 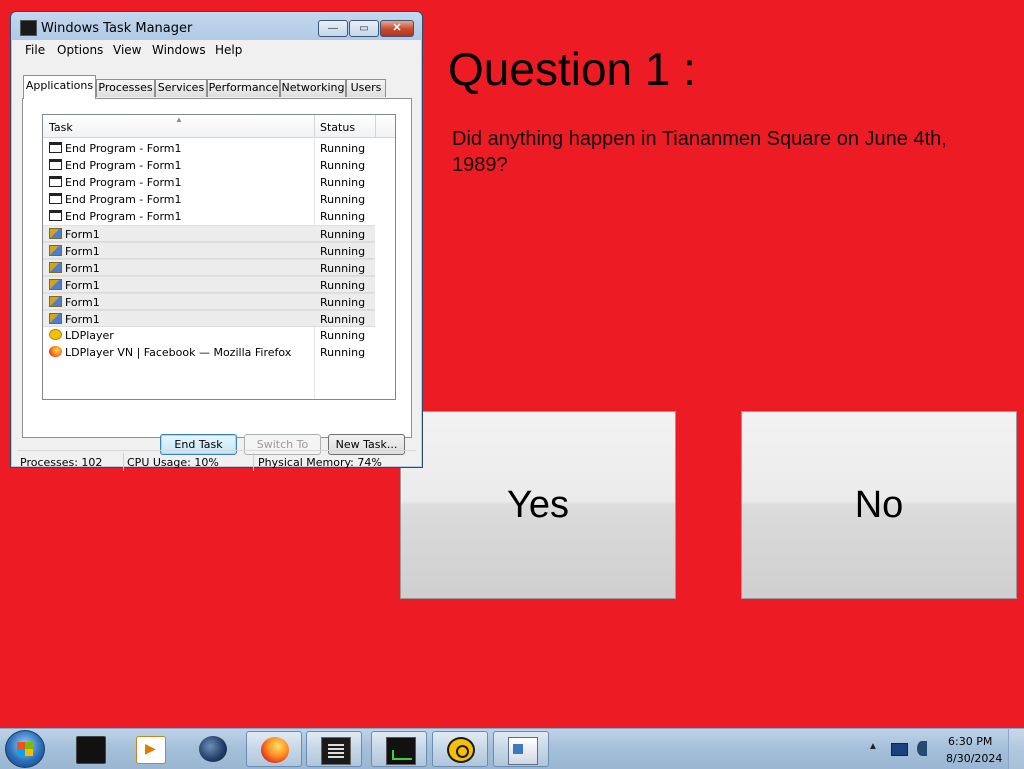 What do you see at coordinates (219, 335) in the screenshot?
I see `table-row: LDPlayer Running` at bounding box center [219, 335].